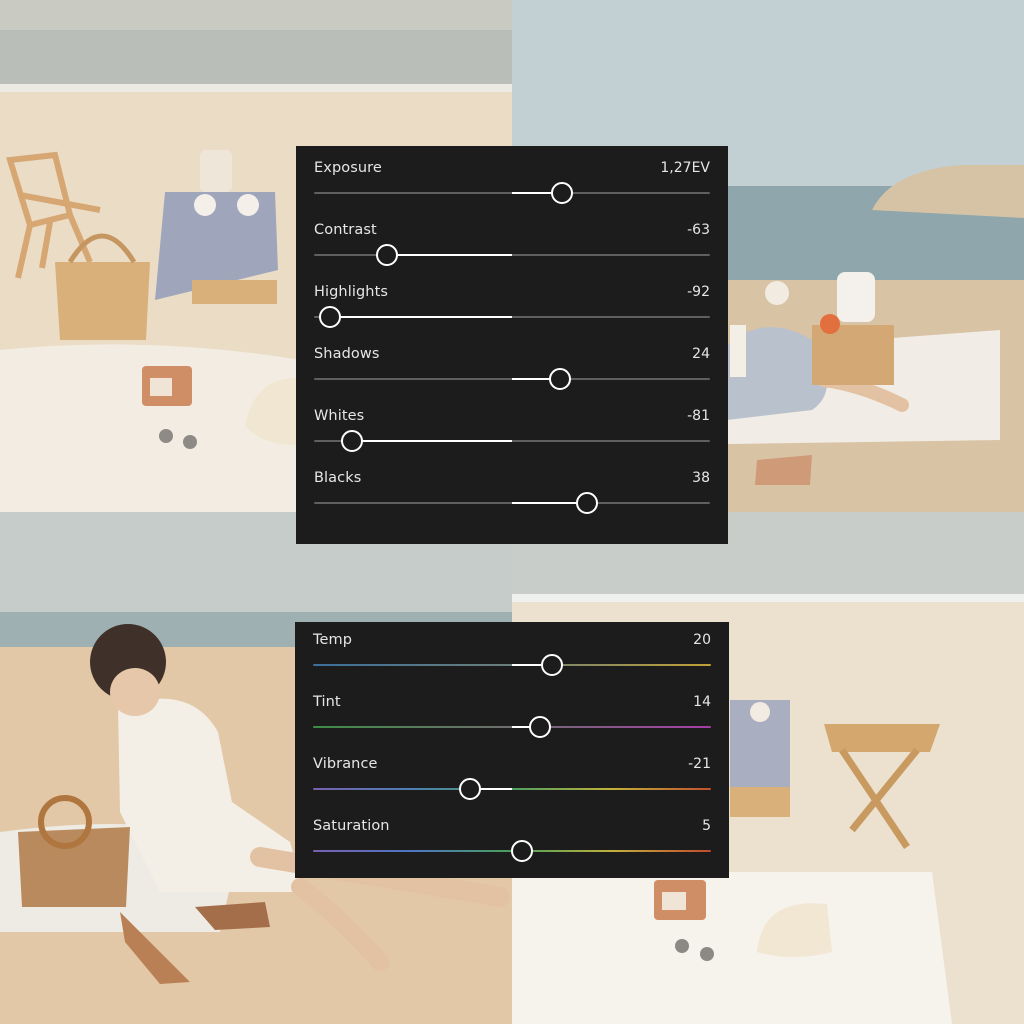  I want to click on temp-label: Temp, so click(333, 640).